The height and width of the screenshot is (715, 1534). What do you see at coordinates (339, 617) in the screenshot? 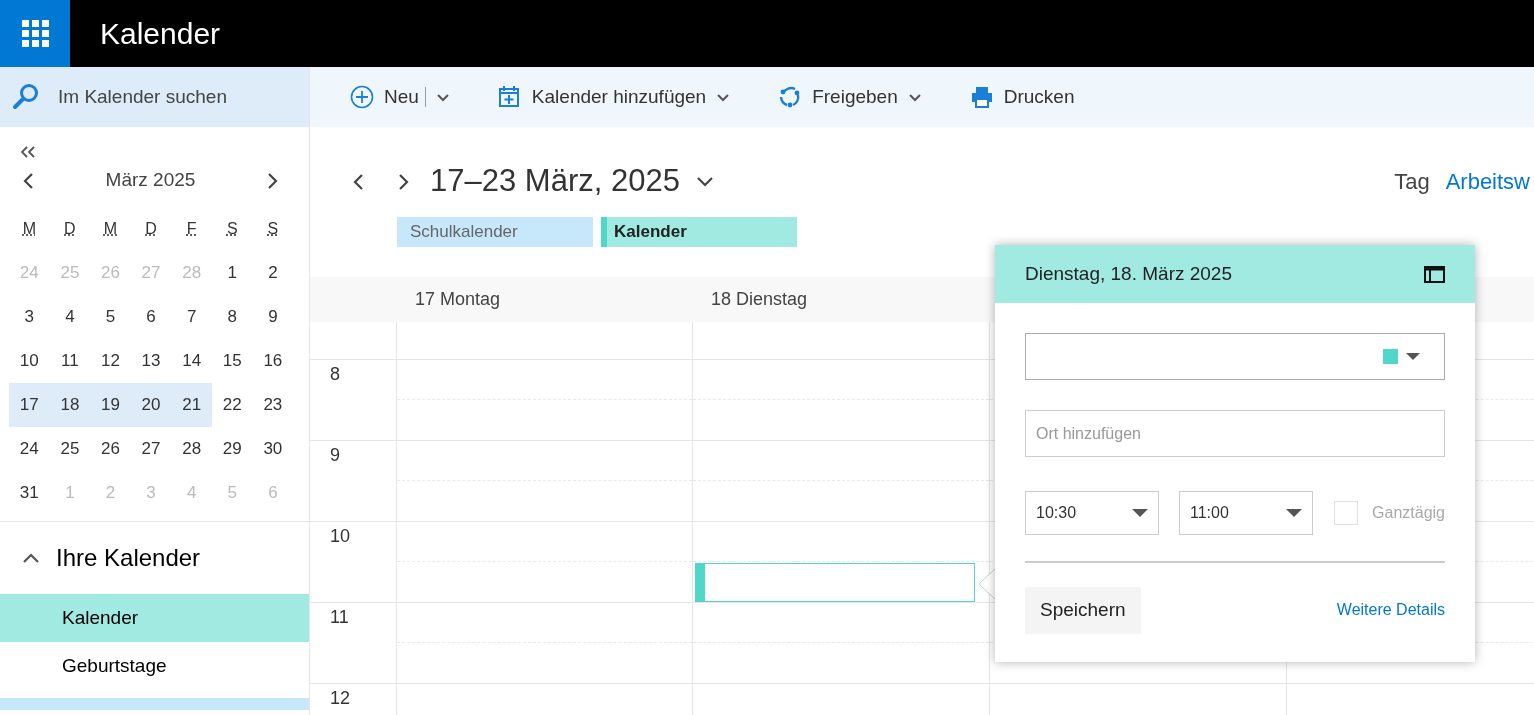
I see `hour-label: 11` at bounding box center [339, 617].